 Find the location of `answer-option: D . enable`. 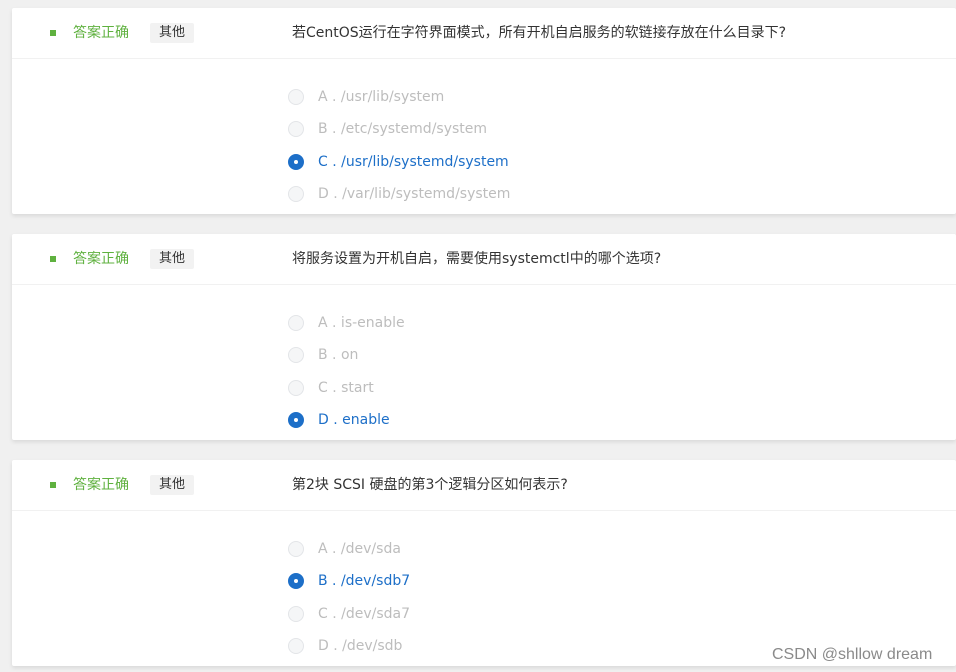

answer-option: D . enable is located at coordinates (339, 420).